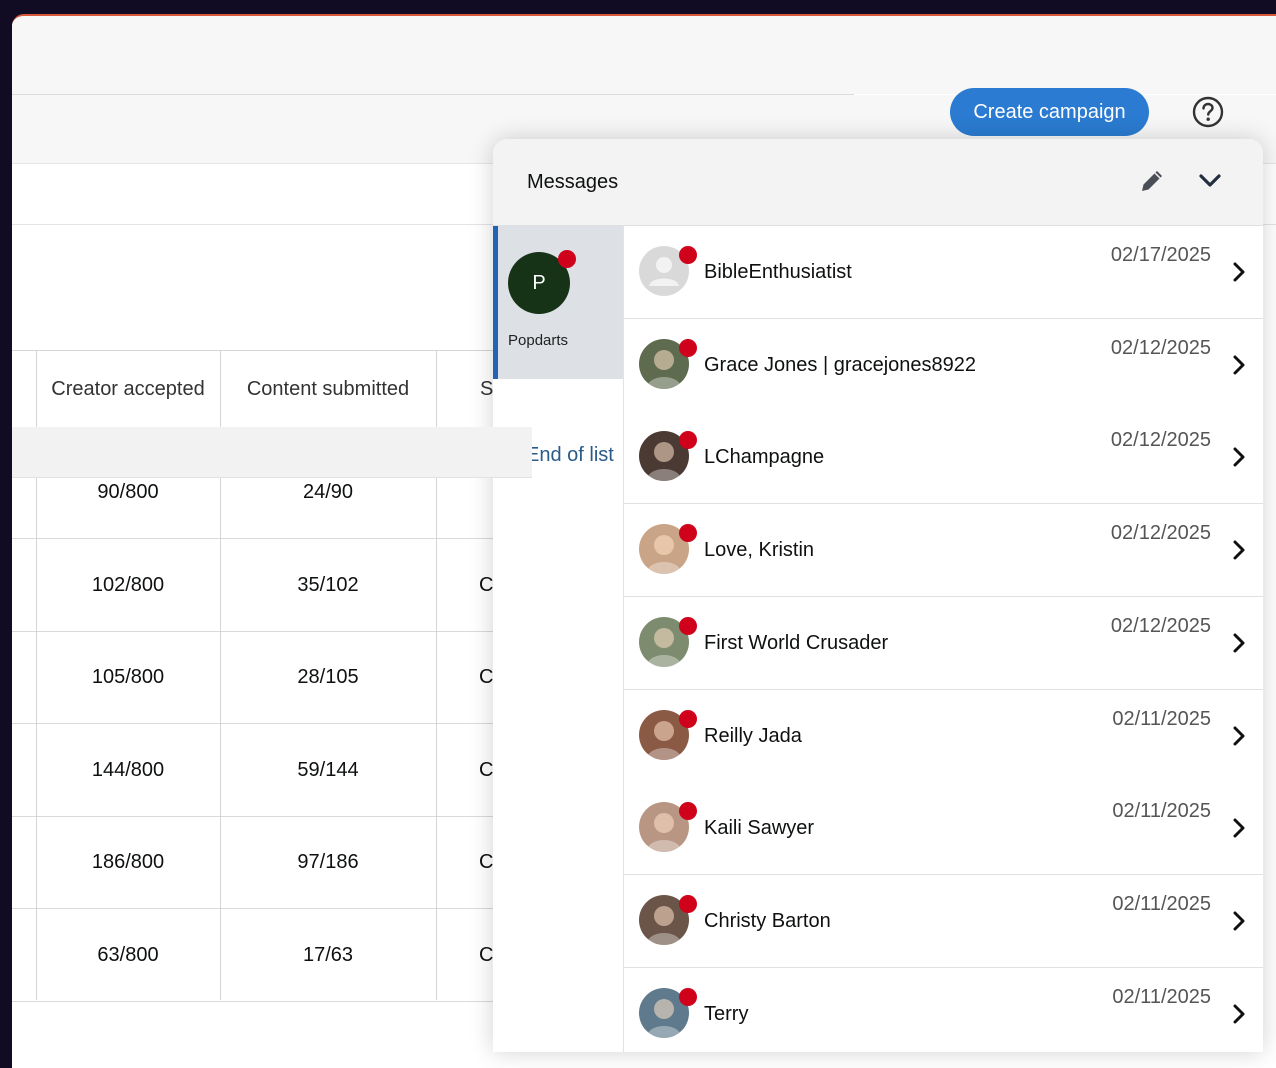  What do you see at coordinates (796, 642) in the screenshot?
I see `conversation-name: First World Crusader` at bounding box center [796, 642].